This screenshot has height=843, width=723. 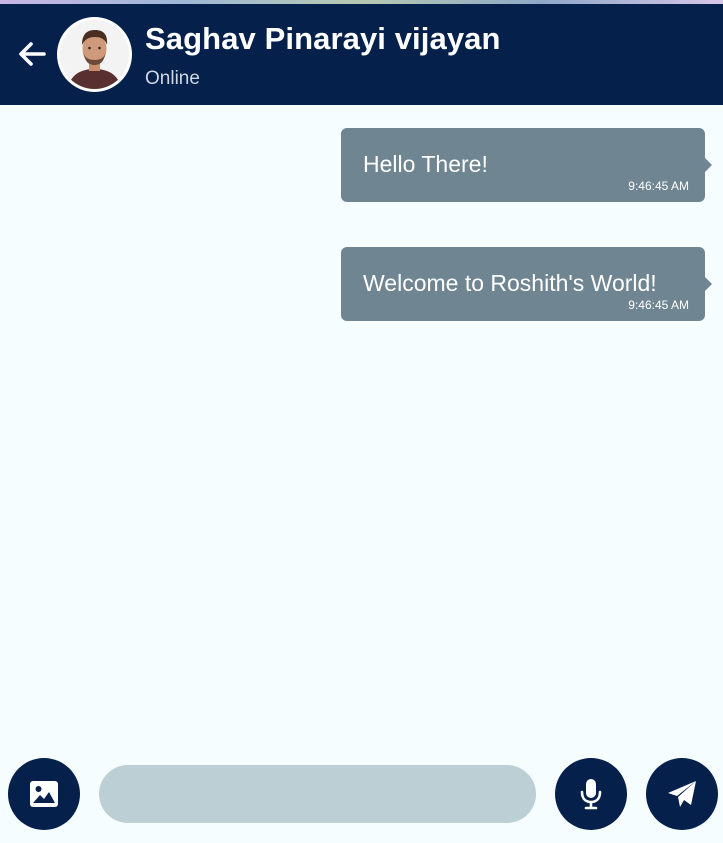 What do you see at coordinates (510, 283) in the screenshot?
I see `message-text: Welcome to Roshith's World!` at bounding box center [510, 283].